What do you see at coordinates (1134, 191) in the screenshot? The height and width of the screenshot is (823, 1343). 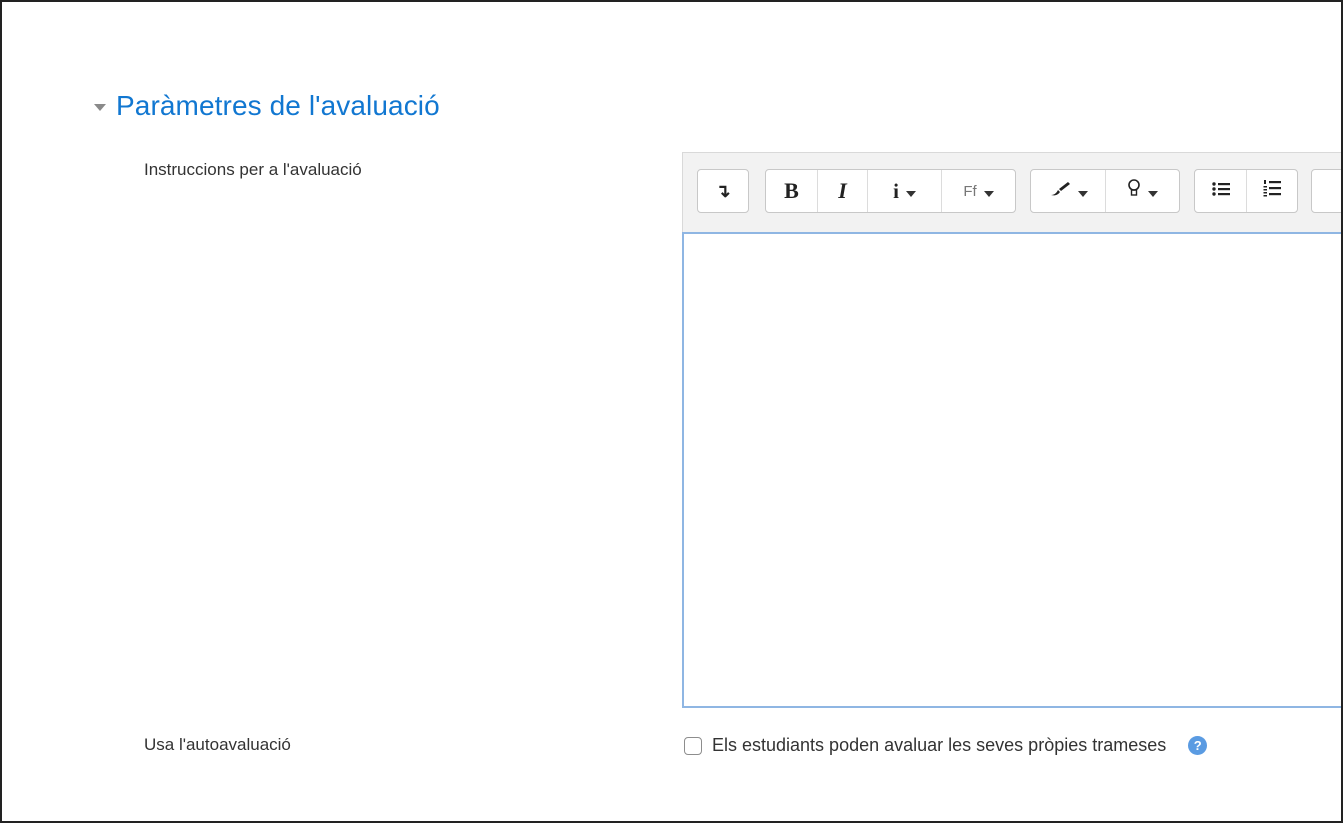 I see `bulb-icon` at bounding box center [1134, 191].